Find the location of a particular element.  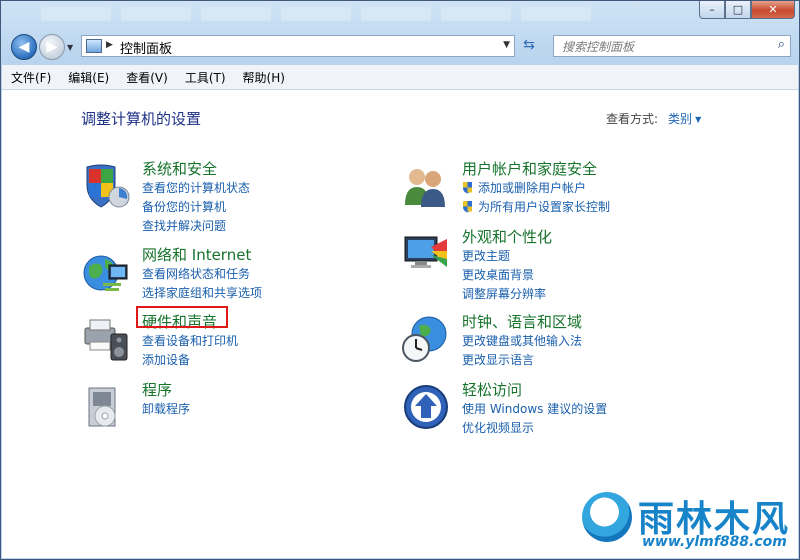

ease-of-access-icon is located at coordinates (426, 407).